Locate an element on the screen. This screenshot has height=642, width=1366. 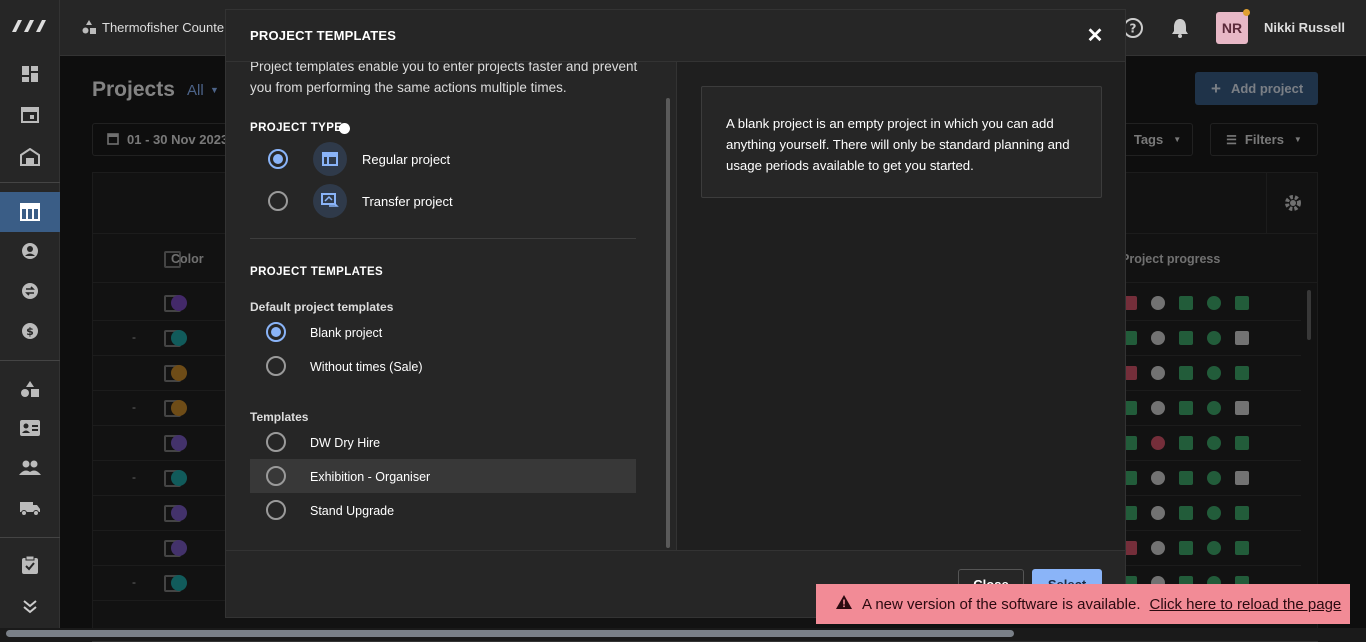
label-blank-project: Blank project is located at coordinates (346, 333).